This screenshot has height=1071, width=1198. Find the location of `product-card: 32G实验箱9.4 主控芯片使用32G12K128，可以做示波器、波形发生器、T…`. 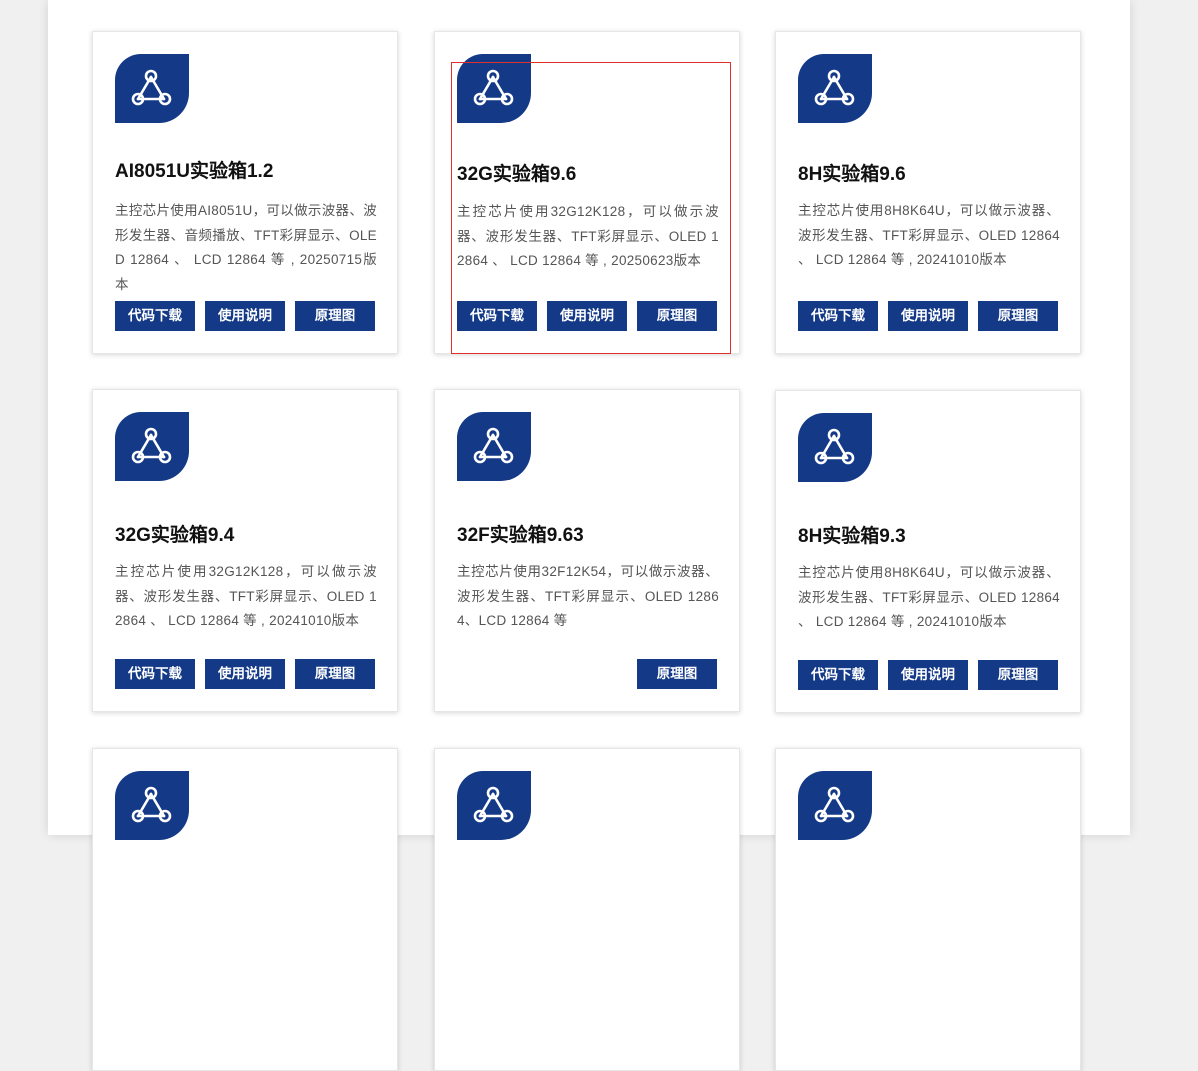

product-card: 32G实验箱9.4 主控芯片使用32G12K128，可以做示波器、波形发生器、T… is located at coordinates (245, 550).